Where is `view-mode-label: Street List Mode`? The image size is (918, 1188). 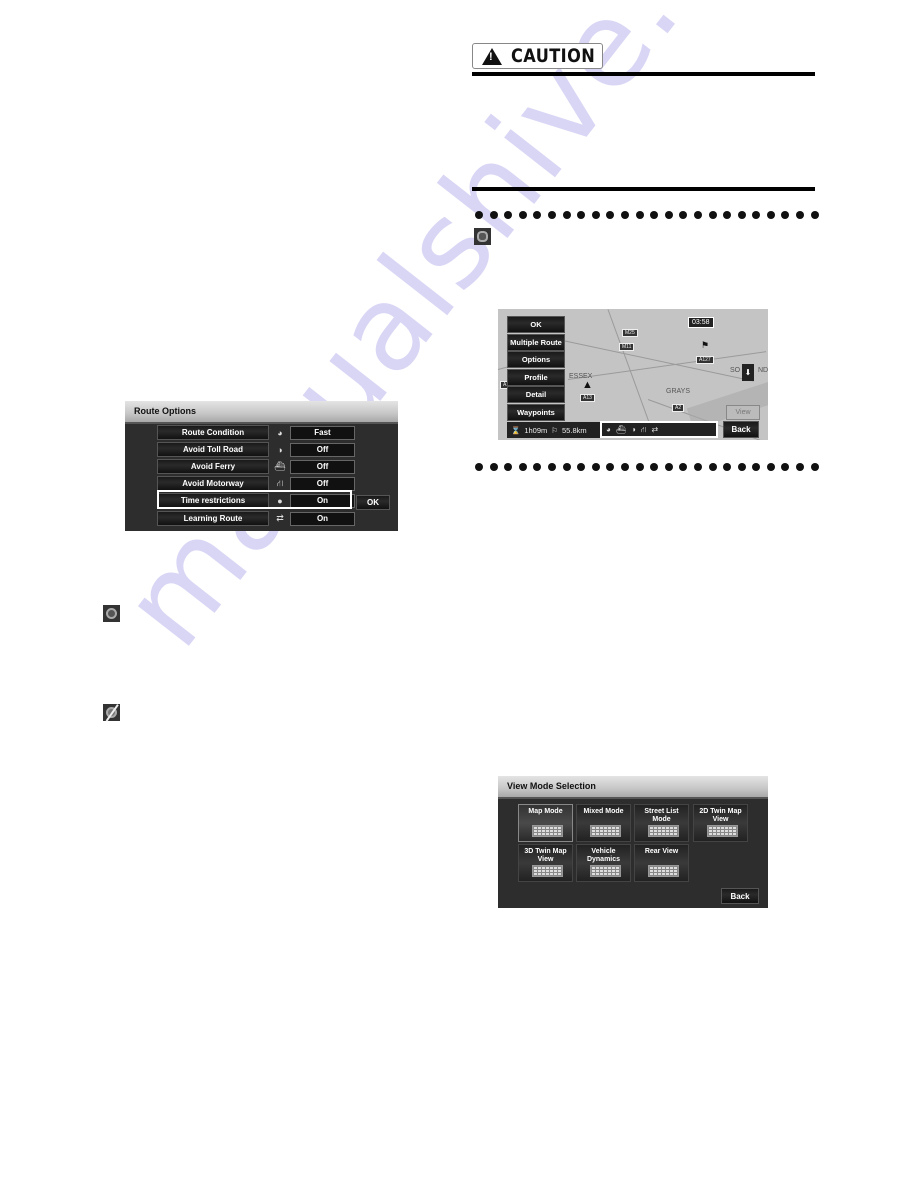 view-mode-label: Street List Mode is located at coordinates (661, 815).